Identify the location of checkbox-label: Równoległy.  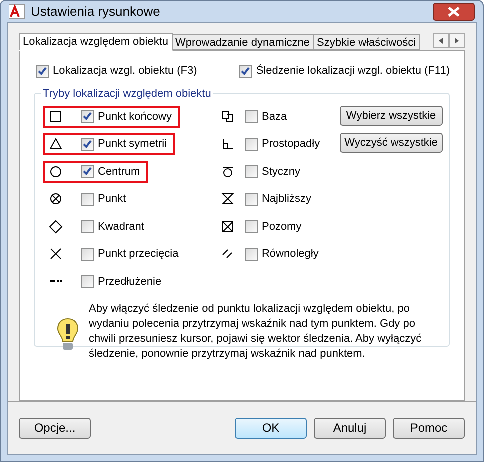
(290, 254).